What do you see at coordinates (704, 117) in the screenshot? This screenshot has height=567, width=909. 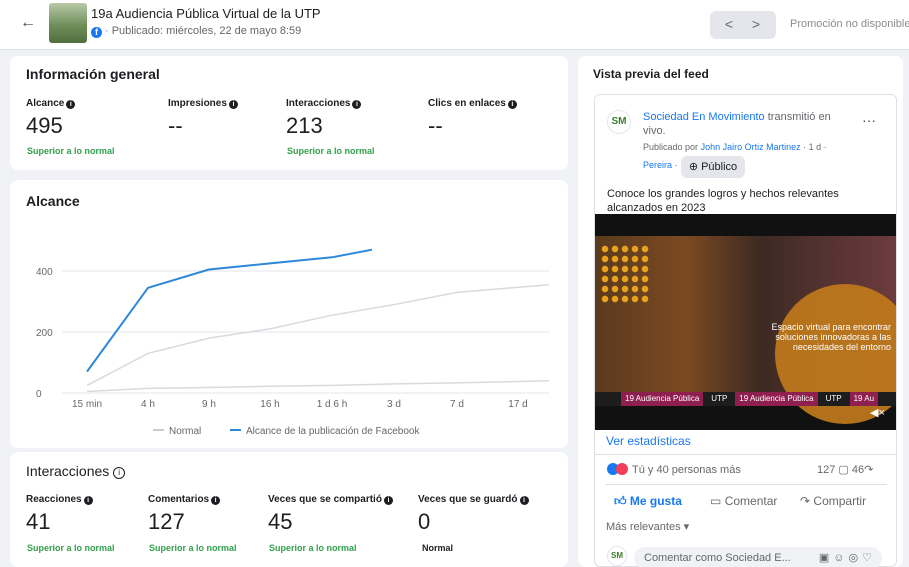 I see `page-name-link: Sociedad En Movimiento` at bounding box center [704, 117].